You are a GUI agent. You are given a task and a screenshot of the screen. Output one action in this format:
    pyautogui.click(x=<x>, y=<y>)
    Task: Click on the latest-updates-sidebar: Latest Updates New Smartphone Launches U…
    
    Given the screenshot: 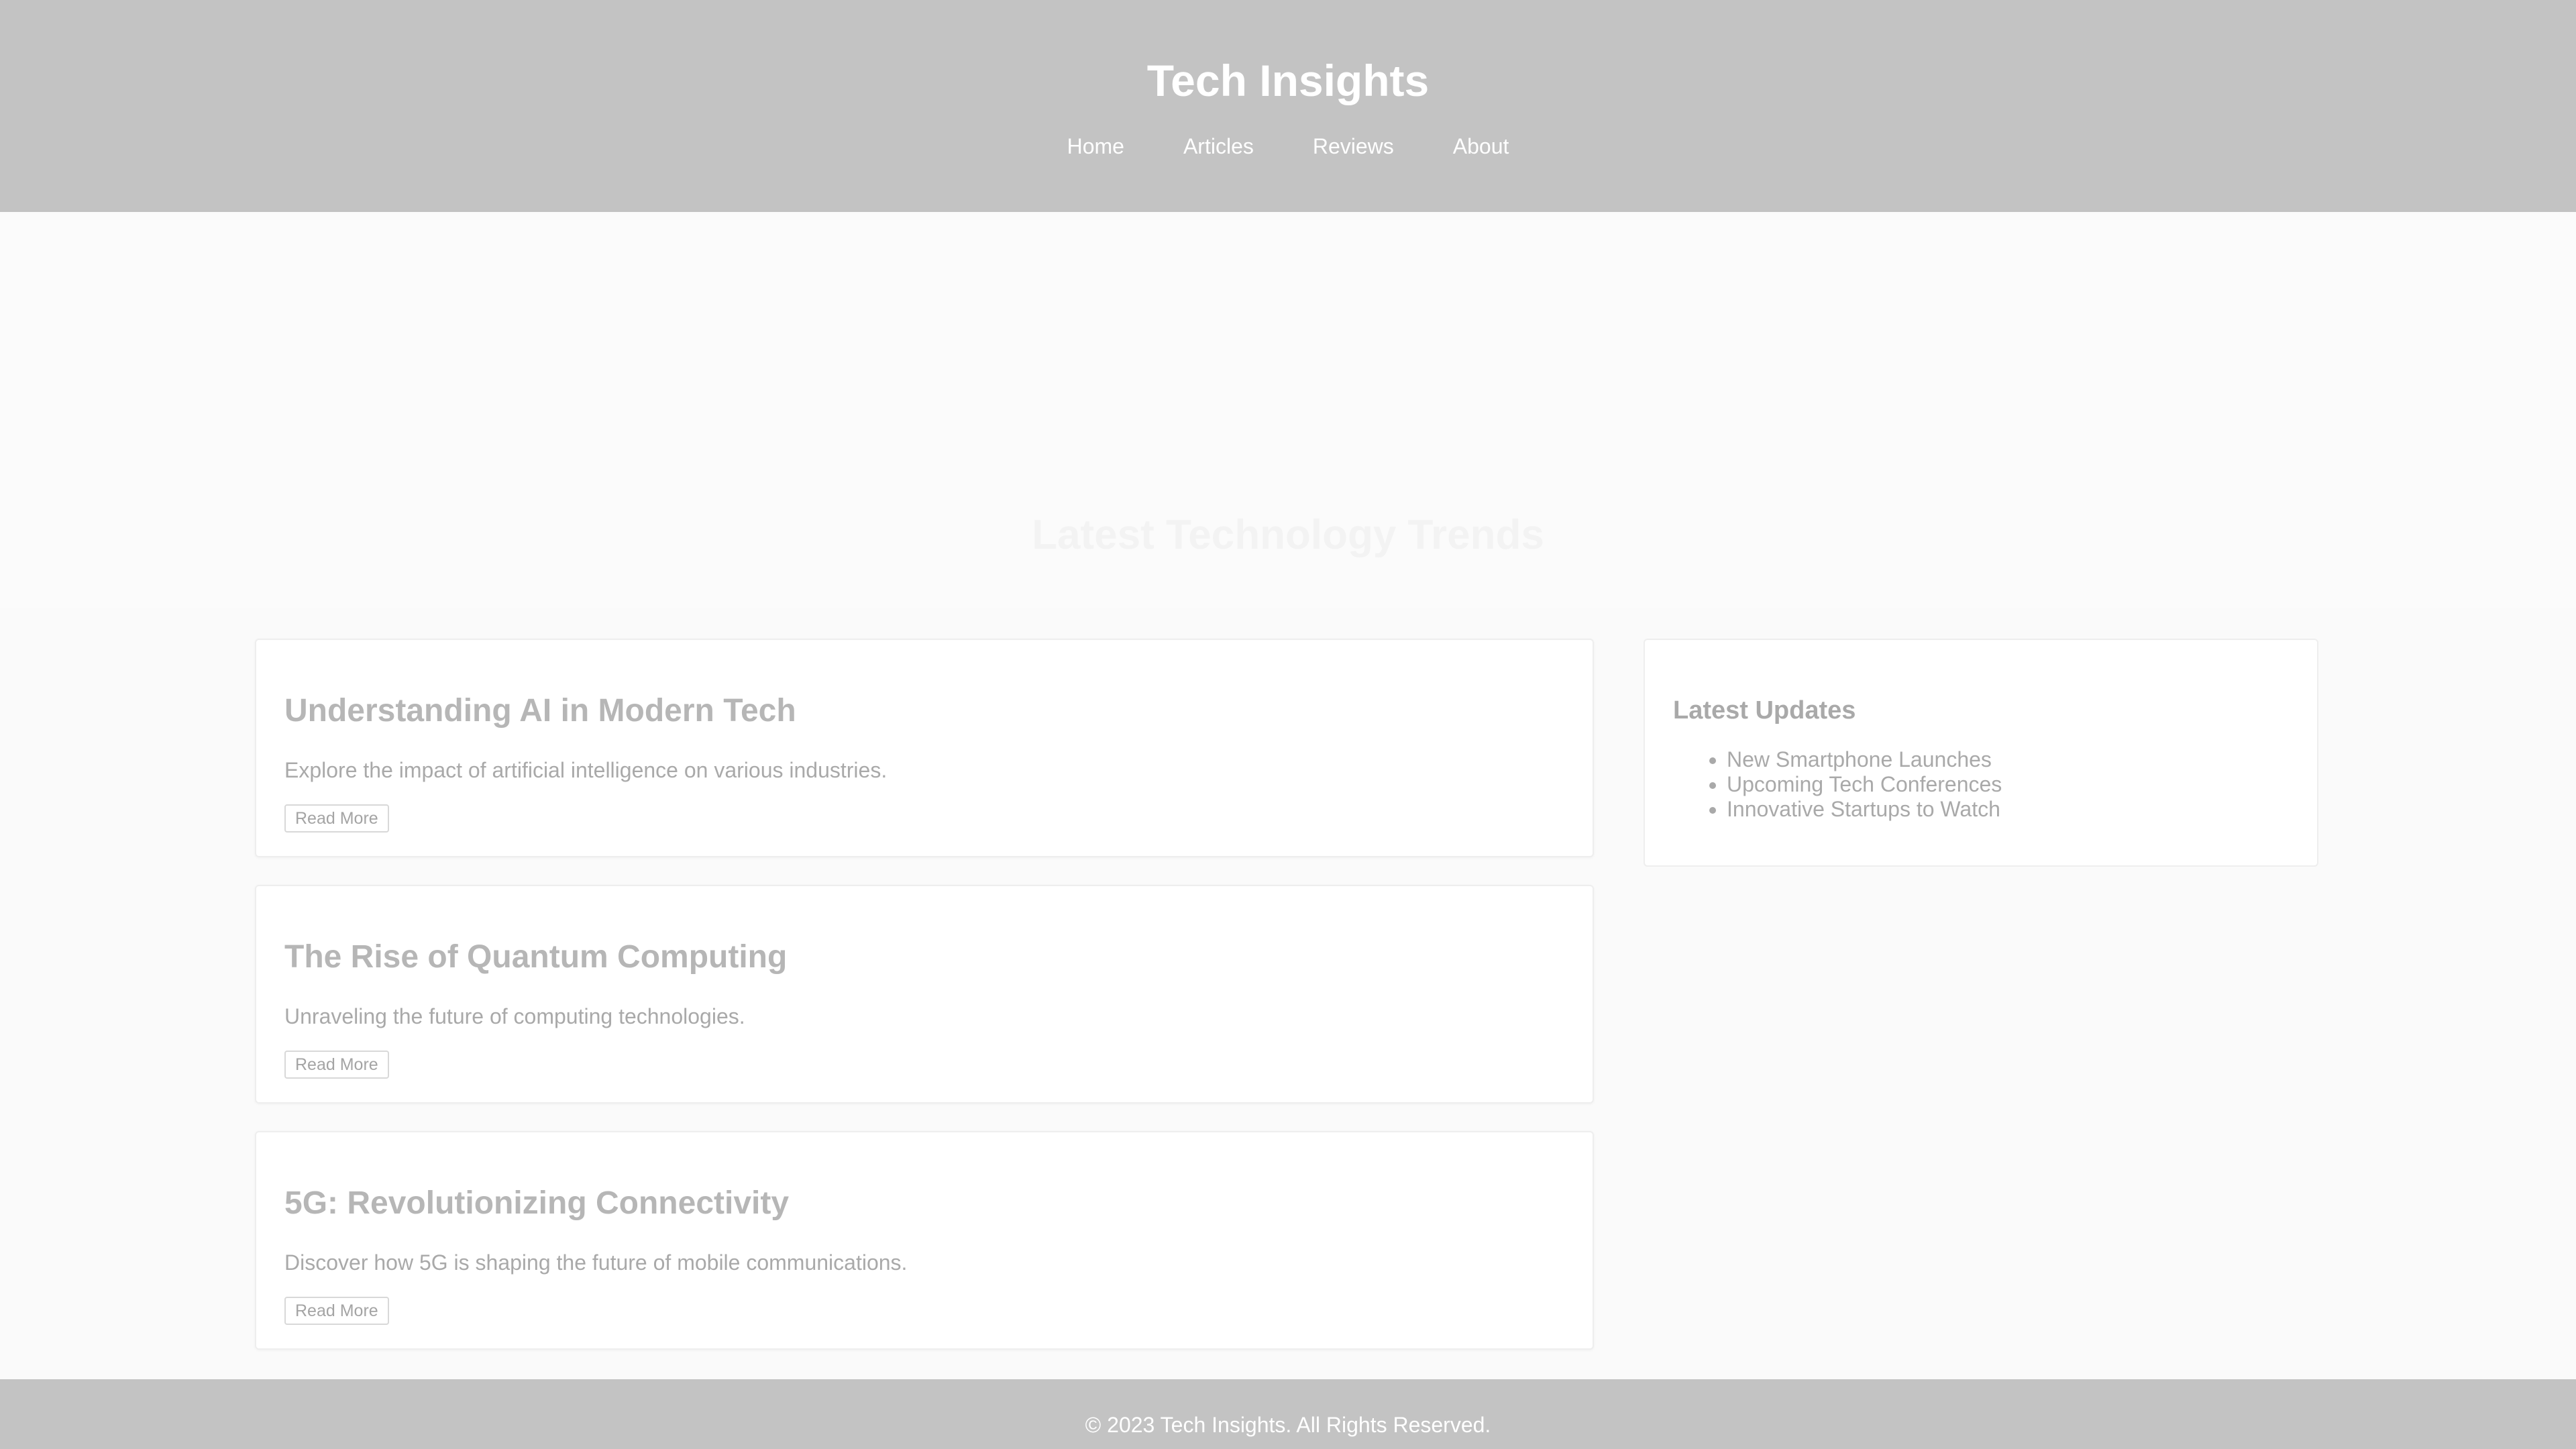 What is the action you would take?
    pyautogui.click(x=1981, y=753)
    